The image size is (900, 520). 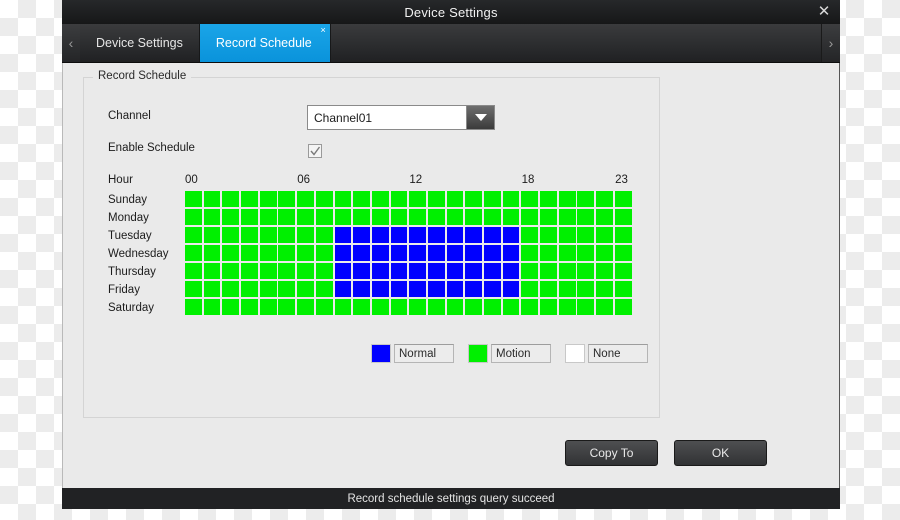 What do you see at coordinates (606, 353) in the screenshot?
I see `legend-item-none: None` at bounding box center [606, 353].